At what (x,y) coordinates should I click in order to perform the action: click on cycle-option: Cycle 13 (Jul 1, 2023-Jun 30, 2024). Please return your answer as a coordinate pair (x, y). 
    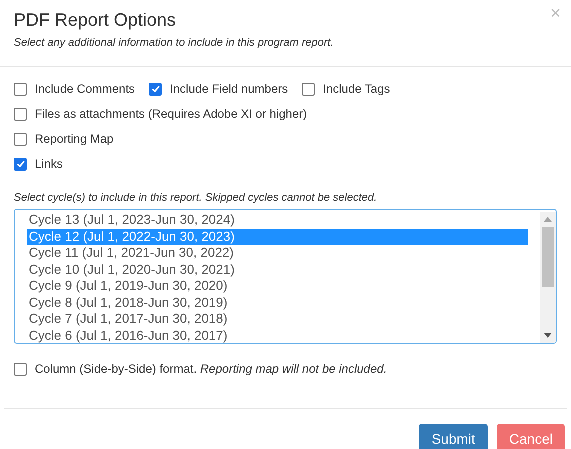
    Looking at the image, I should click on (277, 220).